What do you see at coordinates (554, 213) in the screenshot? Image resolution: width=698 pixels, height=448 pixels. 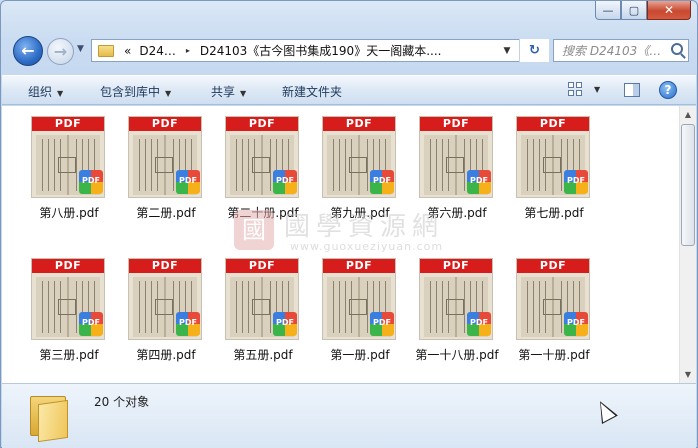 I see `file-name: 第七册.pdf` at bounding box center [554, 213].